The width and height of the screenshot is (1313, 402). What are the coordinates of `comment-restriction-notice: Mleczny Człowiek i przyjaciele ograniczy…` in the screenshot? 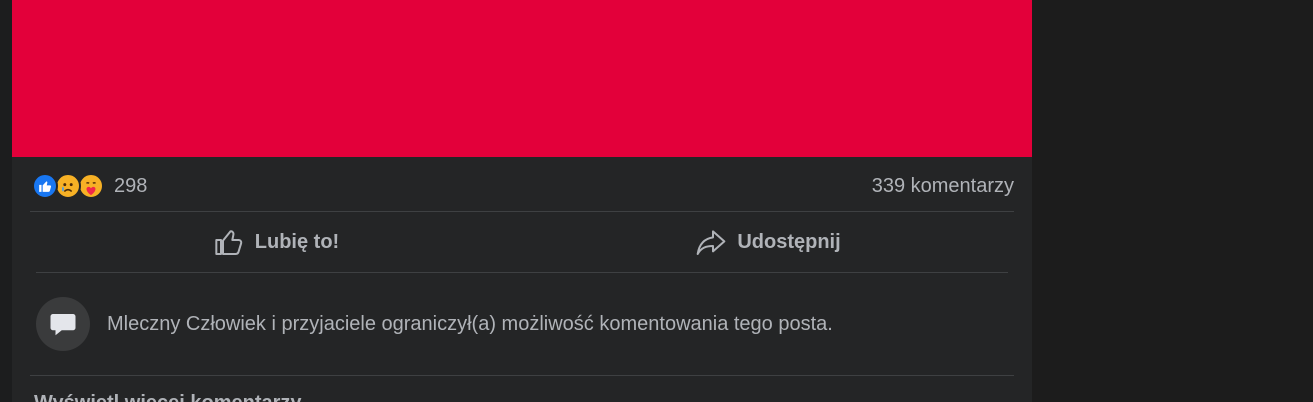 It's located at (434, 324).